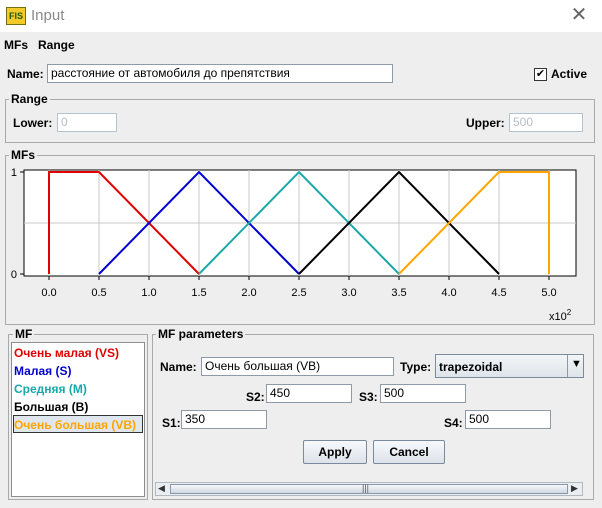 The height and width of the screenshot is (508, 602). Describe the element at coordinates (298, 293) in the screenshot. I see `x-tick-label: 2.5` at that location.